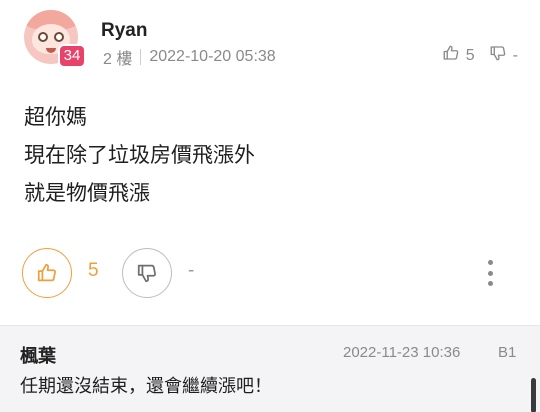  Describe the element at coordinates (93, 270) in the screenshot. I see `like-count: 5` at that location.